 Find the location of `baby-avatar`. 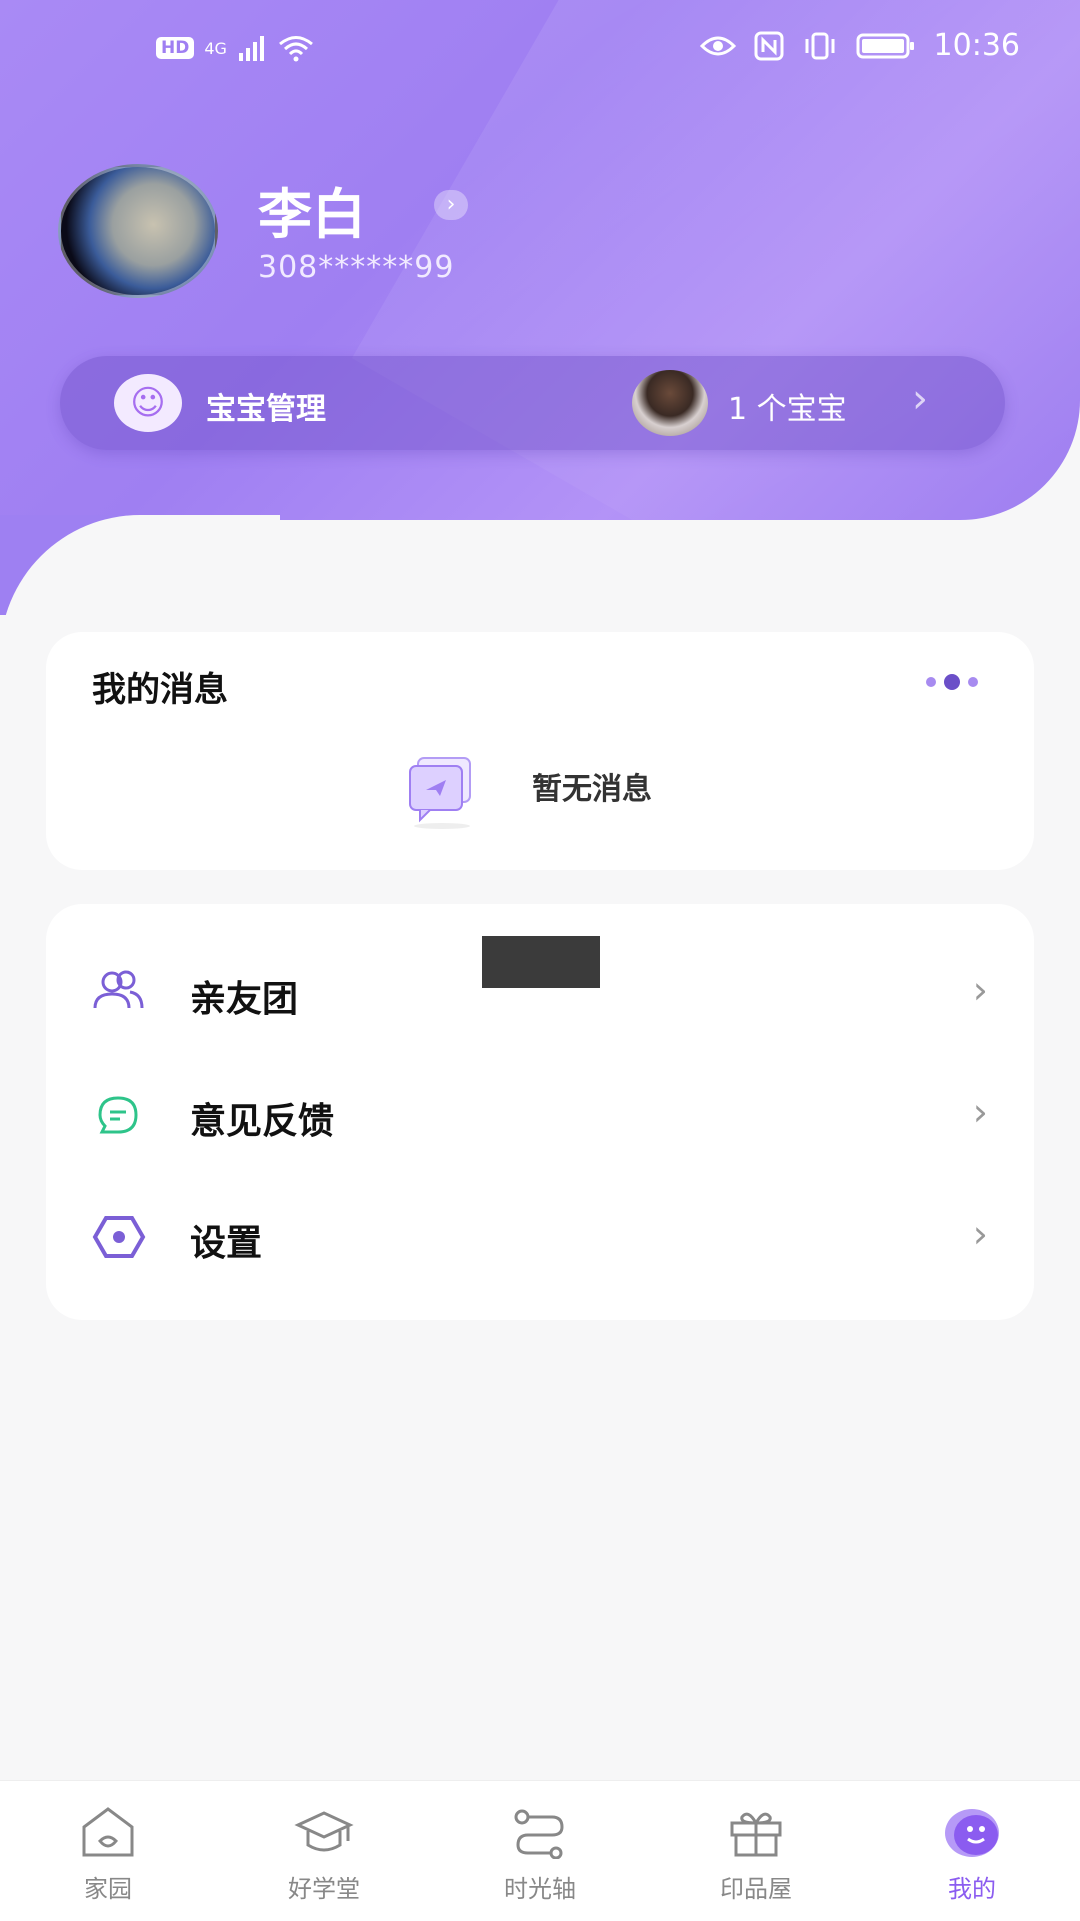

baby-avatar is located at coordinates (670, 403).